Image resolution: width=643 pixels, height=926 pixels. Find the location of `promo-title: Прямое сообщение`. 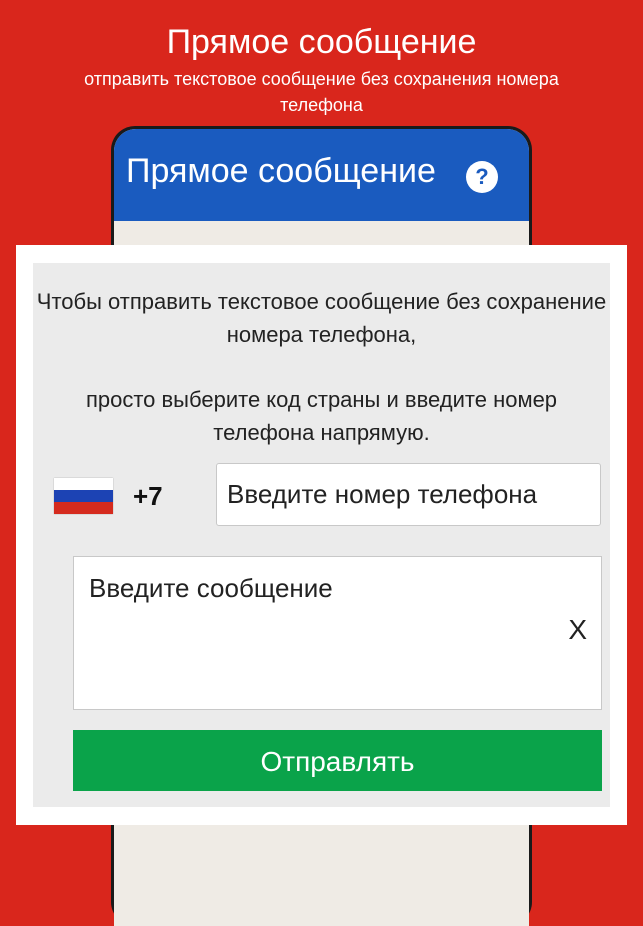

promo-title: Прямое сообщение is located at coordinates (321, 42).